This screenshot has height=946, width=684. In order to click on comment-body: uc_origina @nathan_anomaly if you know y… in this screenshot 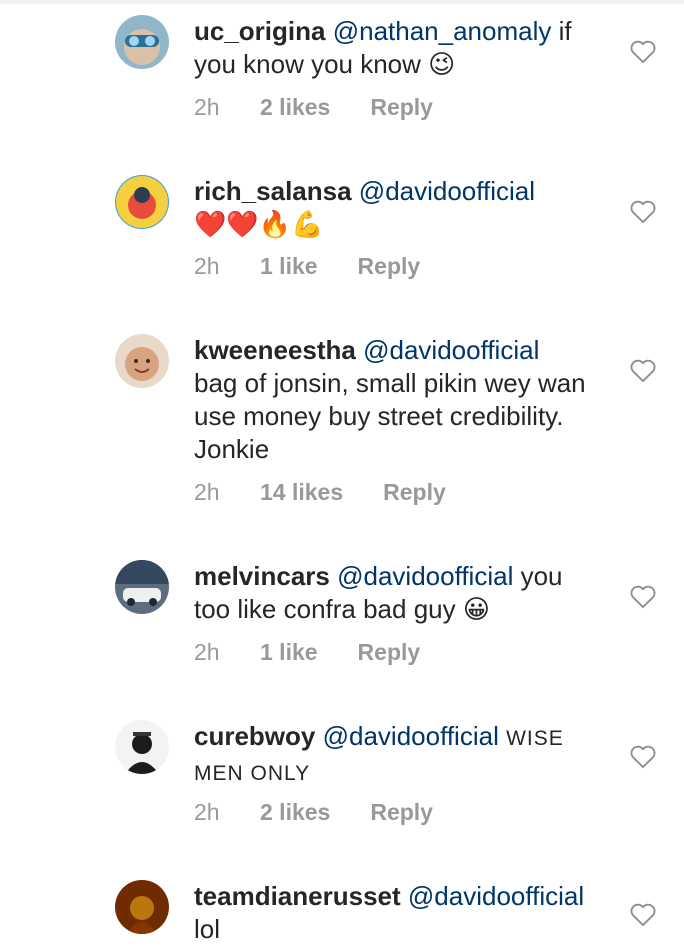, I will do `click(399, 48)`.